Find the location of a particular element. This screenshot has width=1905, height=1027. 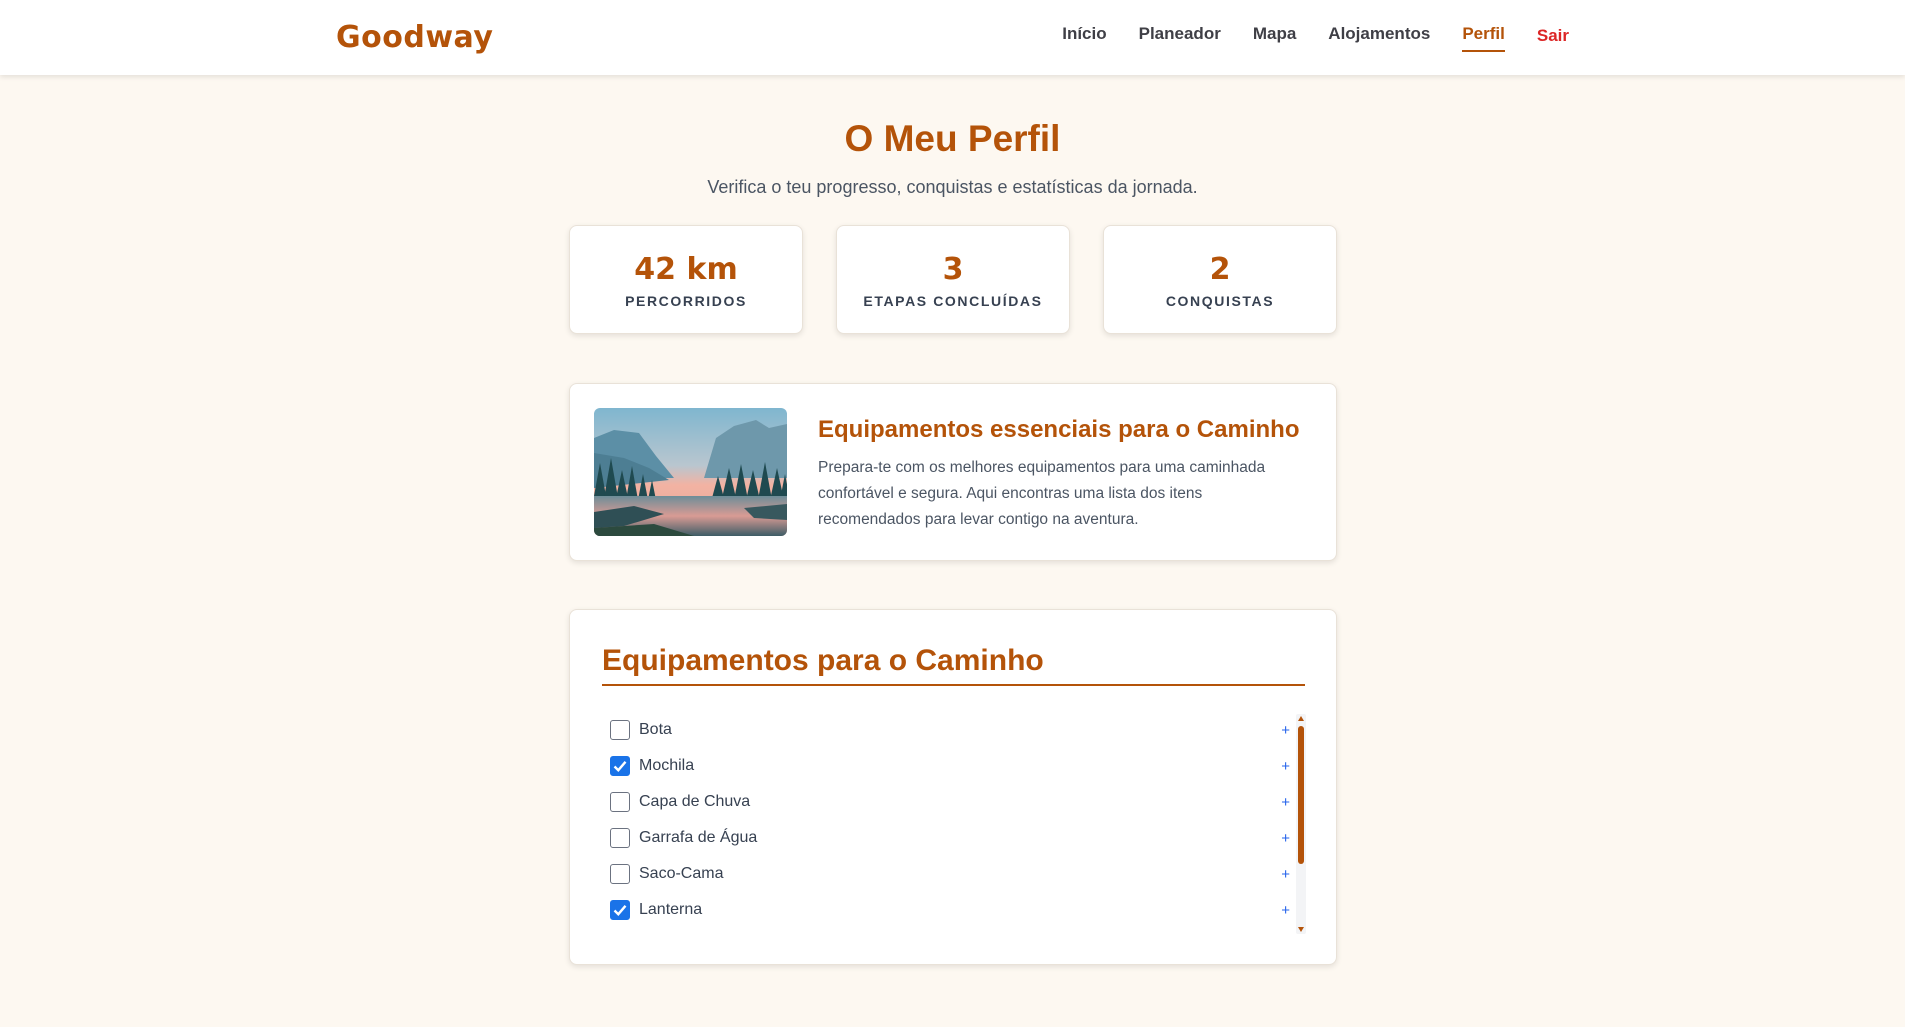

item-label: Mochila is located at coordinates (667, 765).